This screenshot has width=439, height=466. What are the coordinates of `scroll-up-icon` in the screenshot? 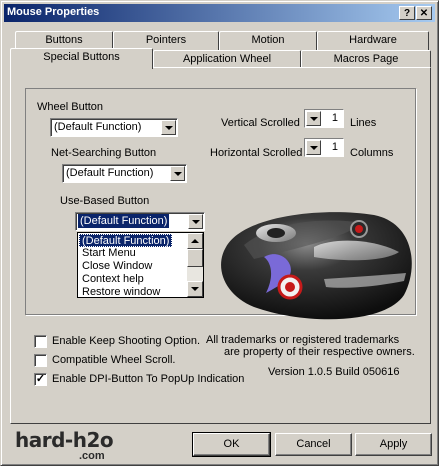 It's located at (195, 241).